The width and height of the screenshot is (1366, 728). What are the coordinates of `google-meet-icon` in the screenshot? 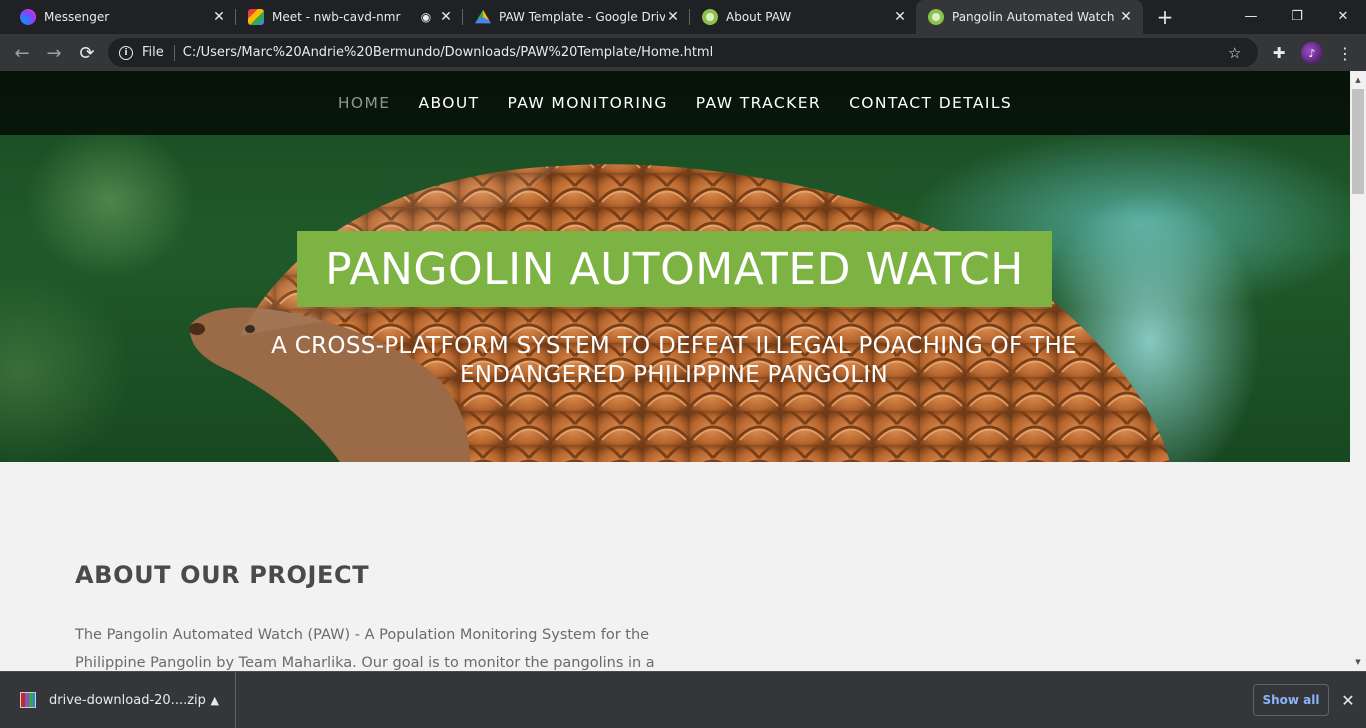 It's located at (256, 17).